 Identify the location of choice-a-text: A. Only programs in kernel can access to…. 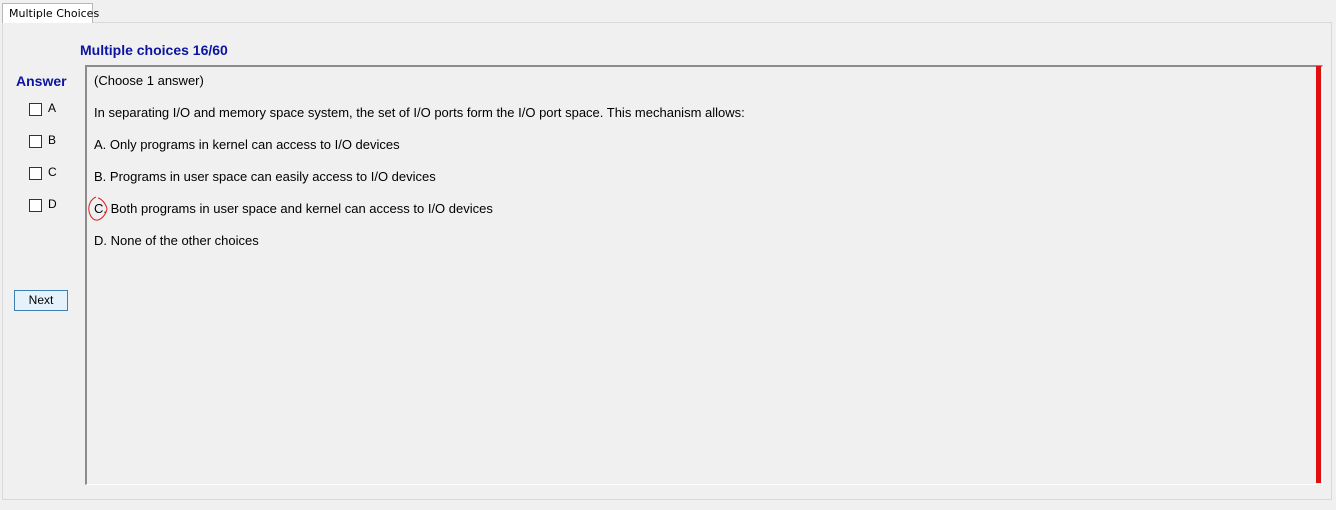
(247, 144).